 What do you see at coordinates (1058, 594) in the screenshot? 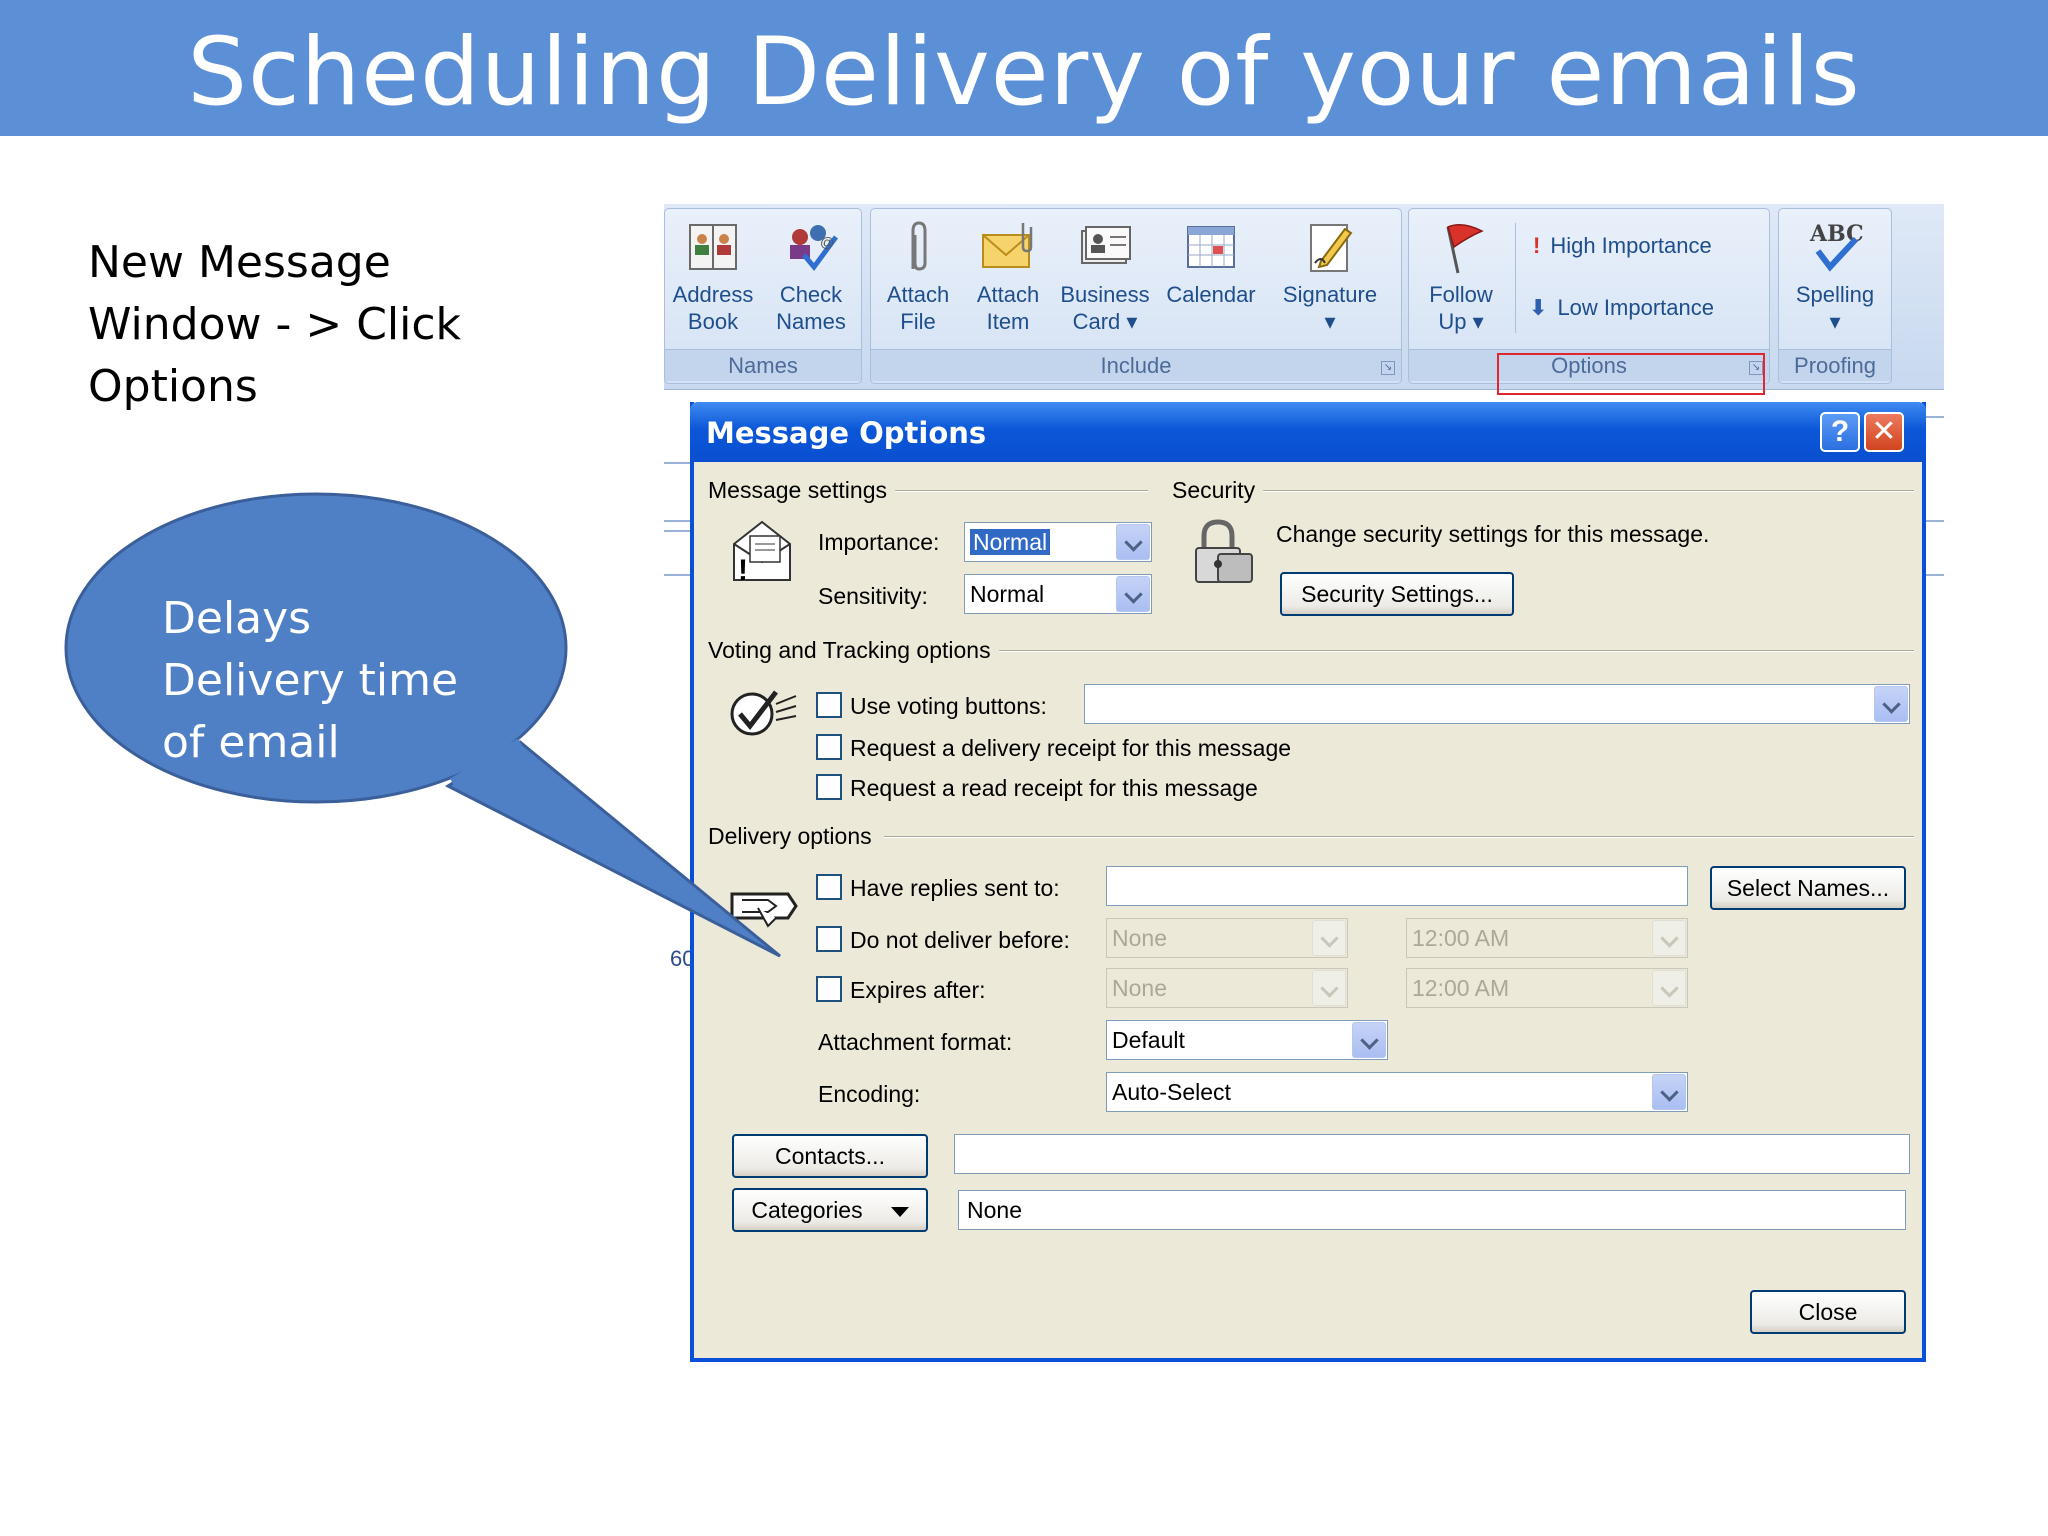
I see `sensitivity-select: Normal` at bounding box center [1058, 594].